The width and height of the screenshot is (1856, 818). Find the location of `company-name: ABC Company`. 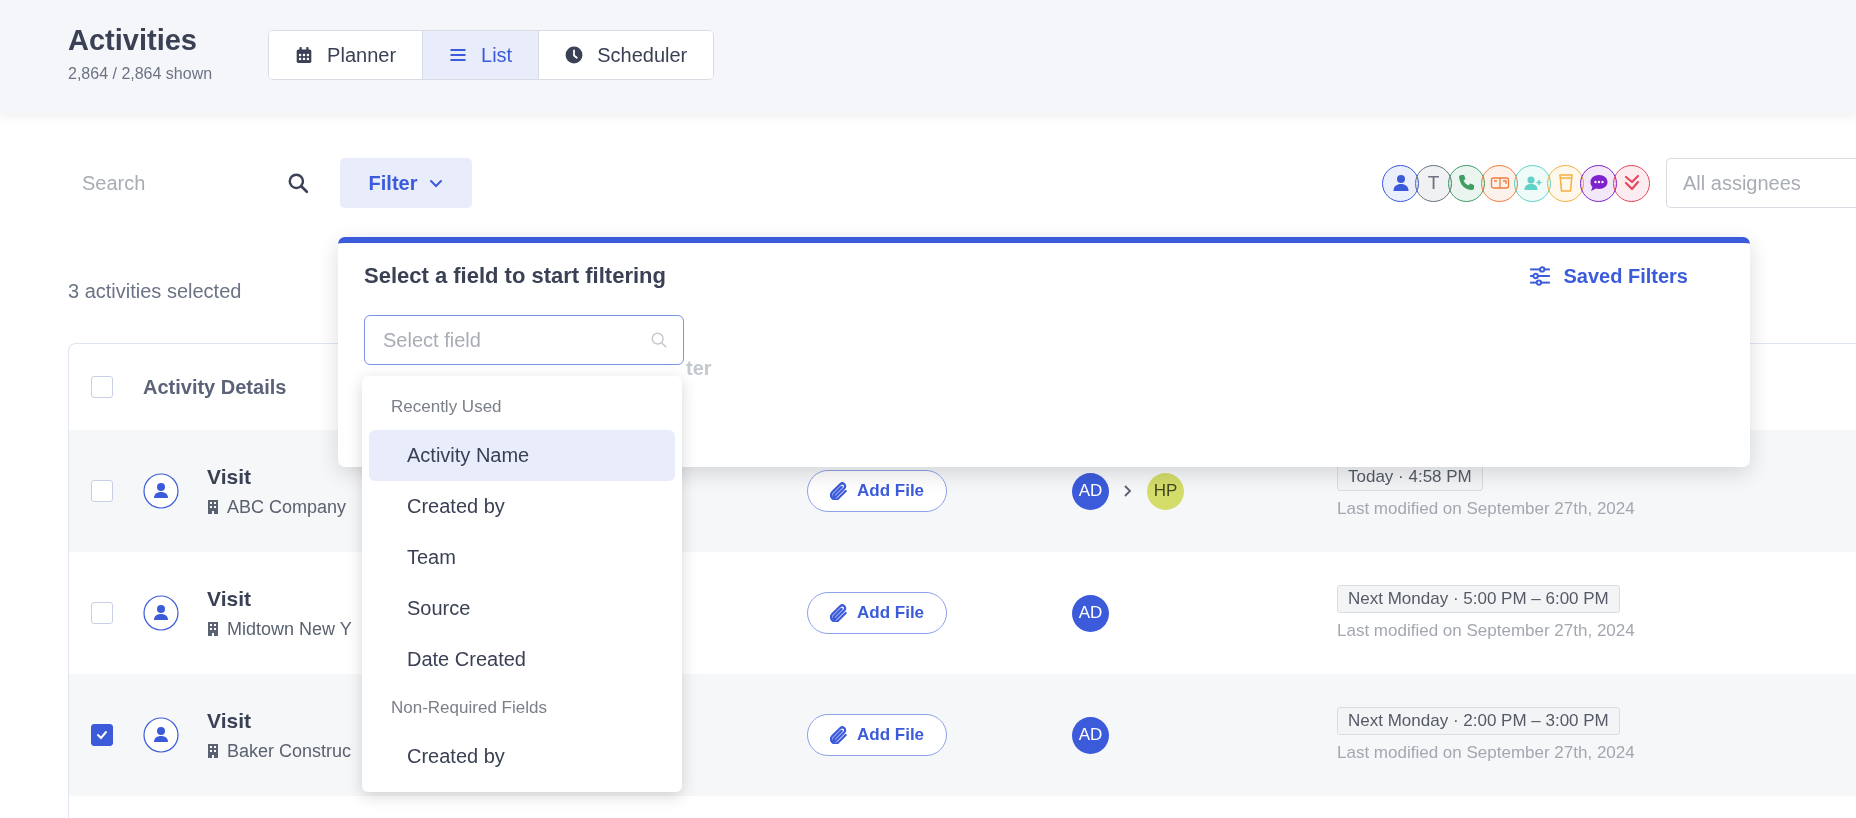

company-name: ABC Company is located at coordinates (287, 507).